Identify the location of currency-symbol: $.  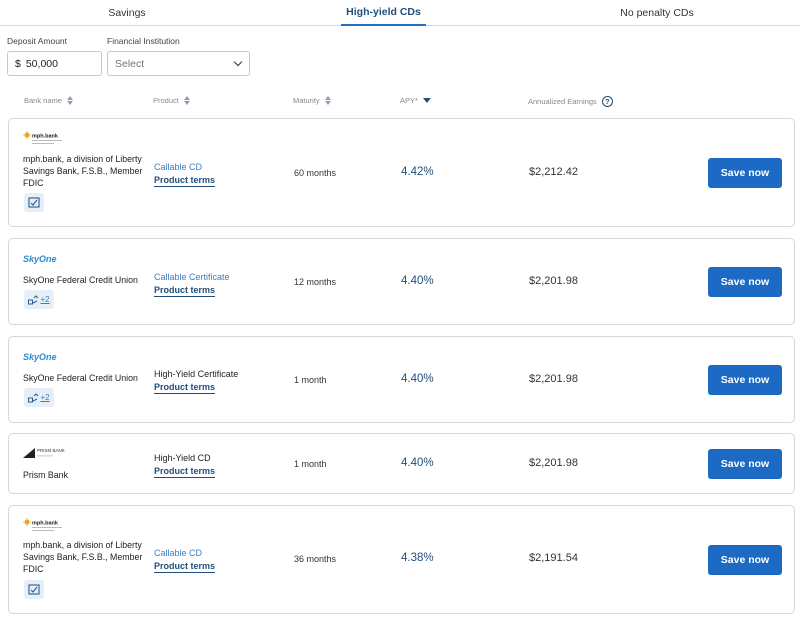
(18, 63).